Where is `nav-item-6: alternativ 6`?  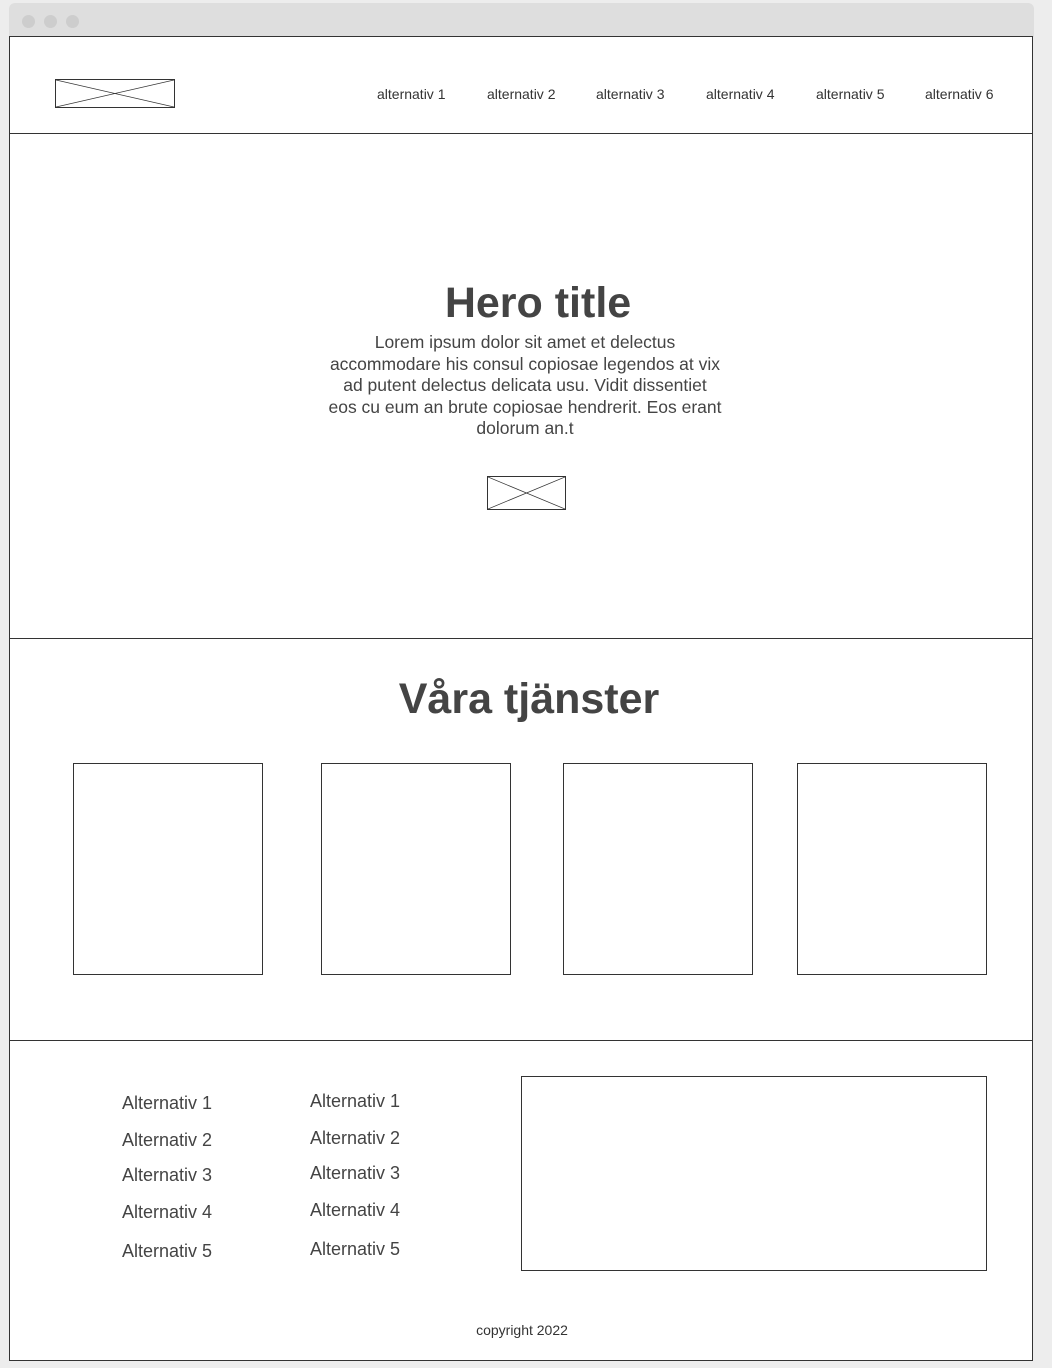 nav-item-6: alternativ 6 is located at coordinates (959, 94).